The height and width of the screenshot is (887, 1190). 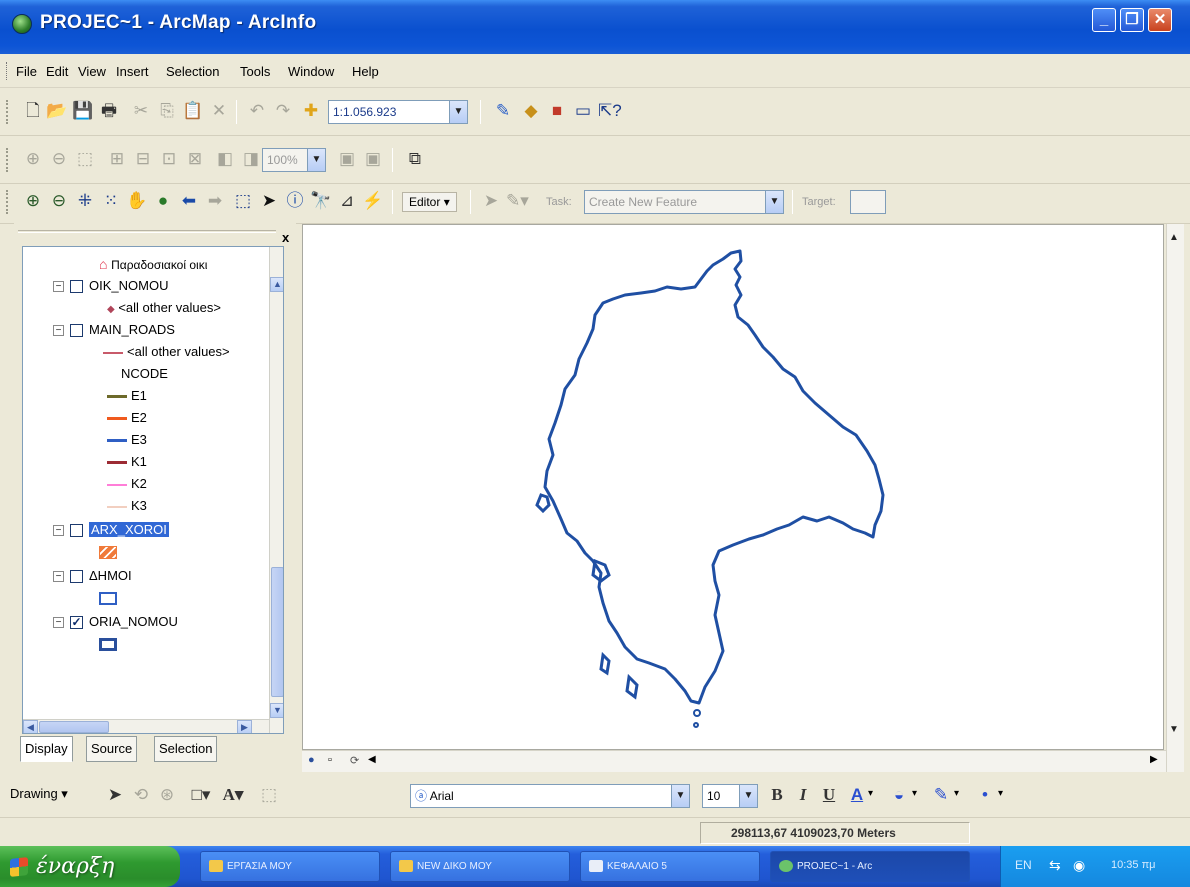 I want to click on save-icon: 💾, so click(x=83, y=111).